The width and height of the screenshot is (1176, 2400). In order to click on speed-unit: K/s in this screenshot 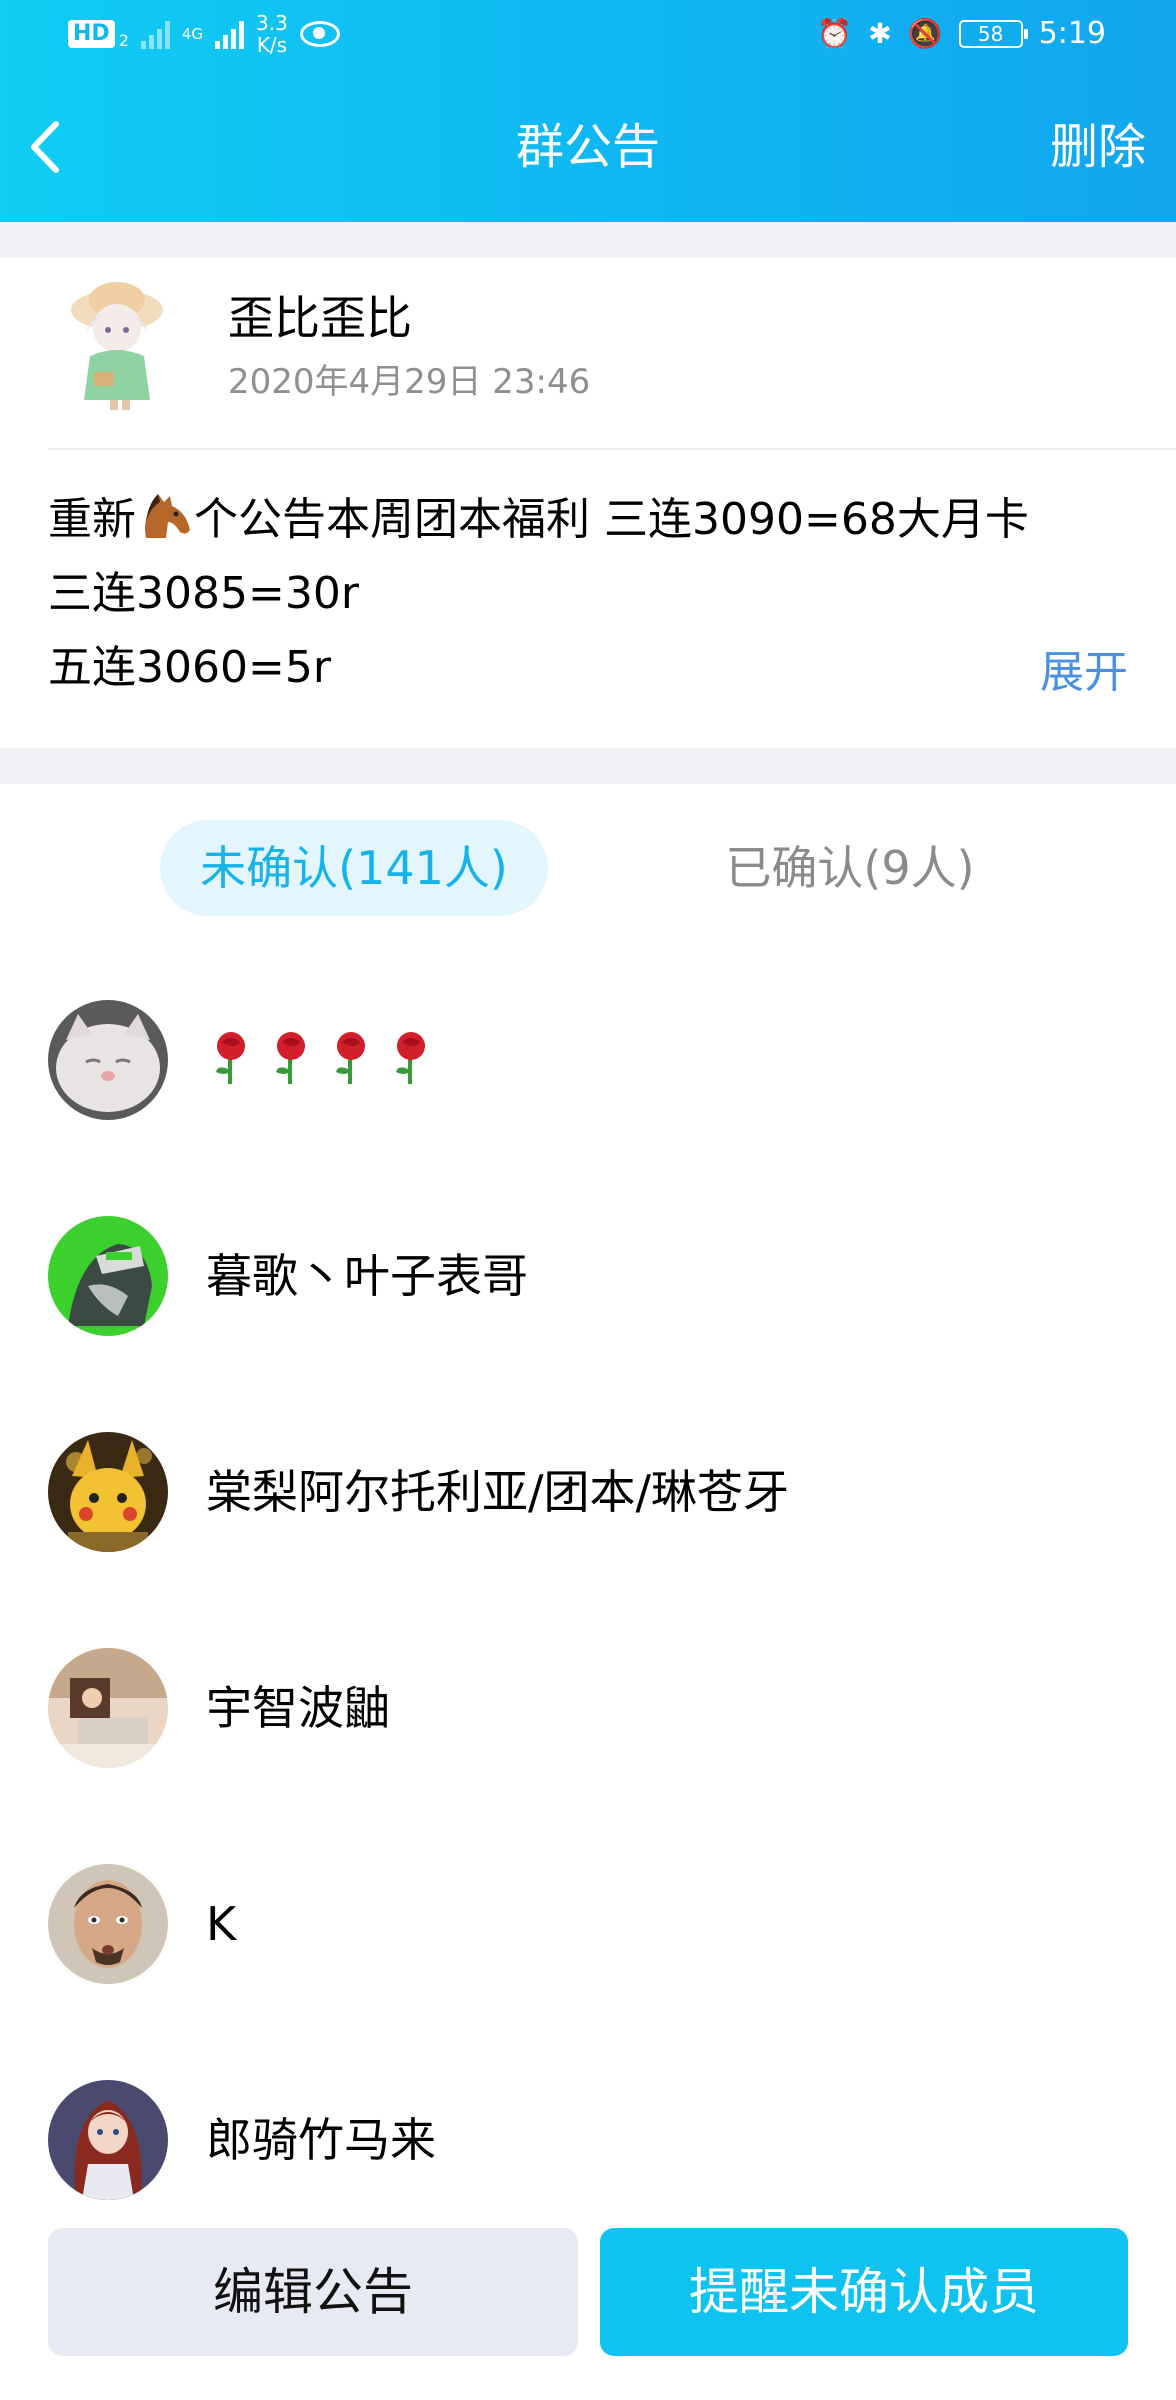, I will do `click(272, 45)`.